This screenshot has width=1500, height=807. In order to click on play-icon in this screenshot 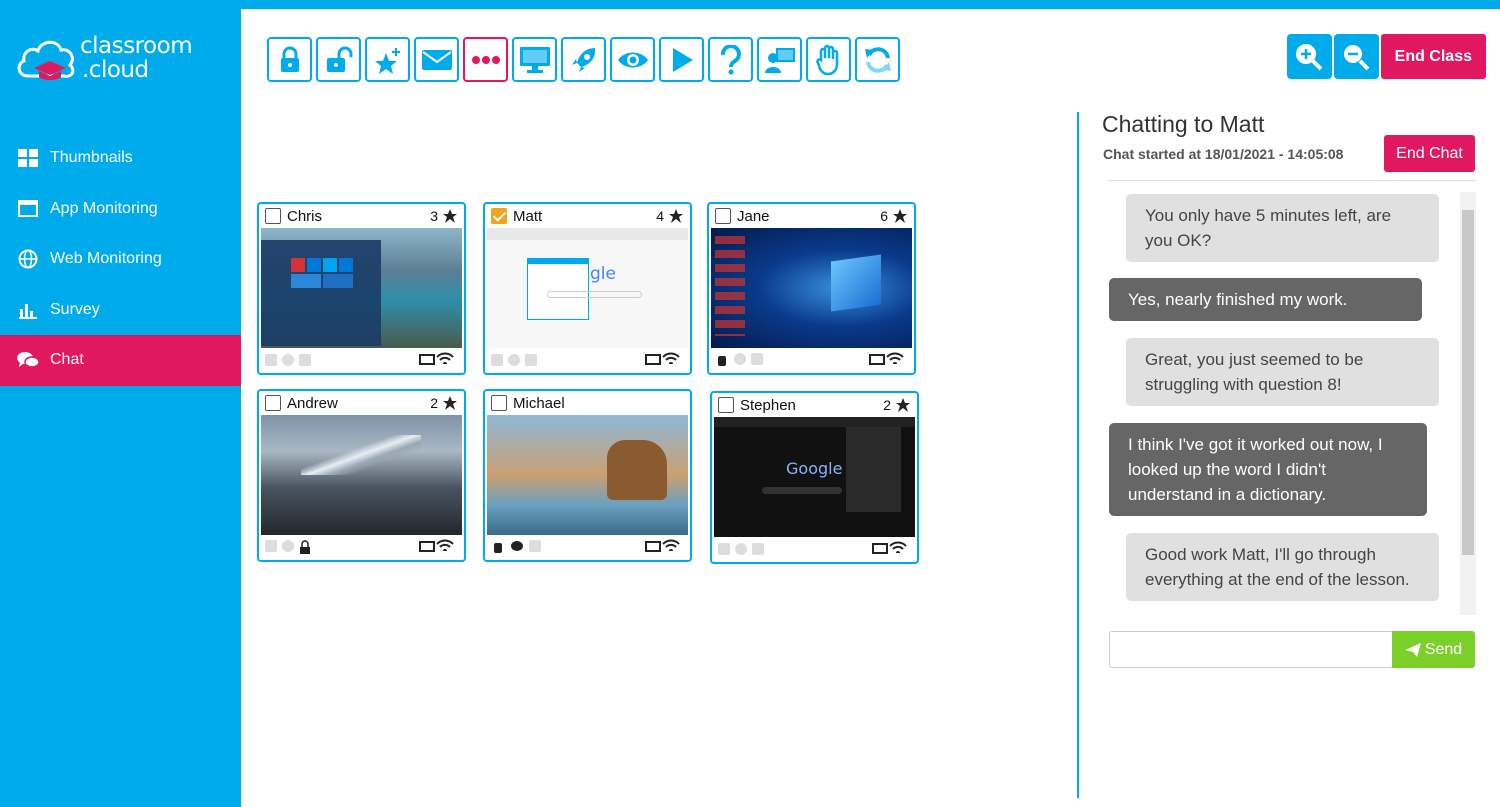, I will do `click(682, 59)`.